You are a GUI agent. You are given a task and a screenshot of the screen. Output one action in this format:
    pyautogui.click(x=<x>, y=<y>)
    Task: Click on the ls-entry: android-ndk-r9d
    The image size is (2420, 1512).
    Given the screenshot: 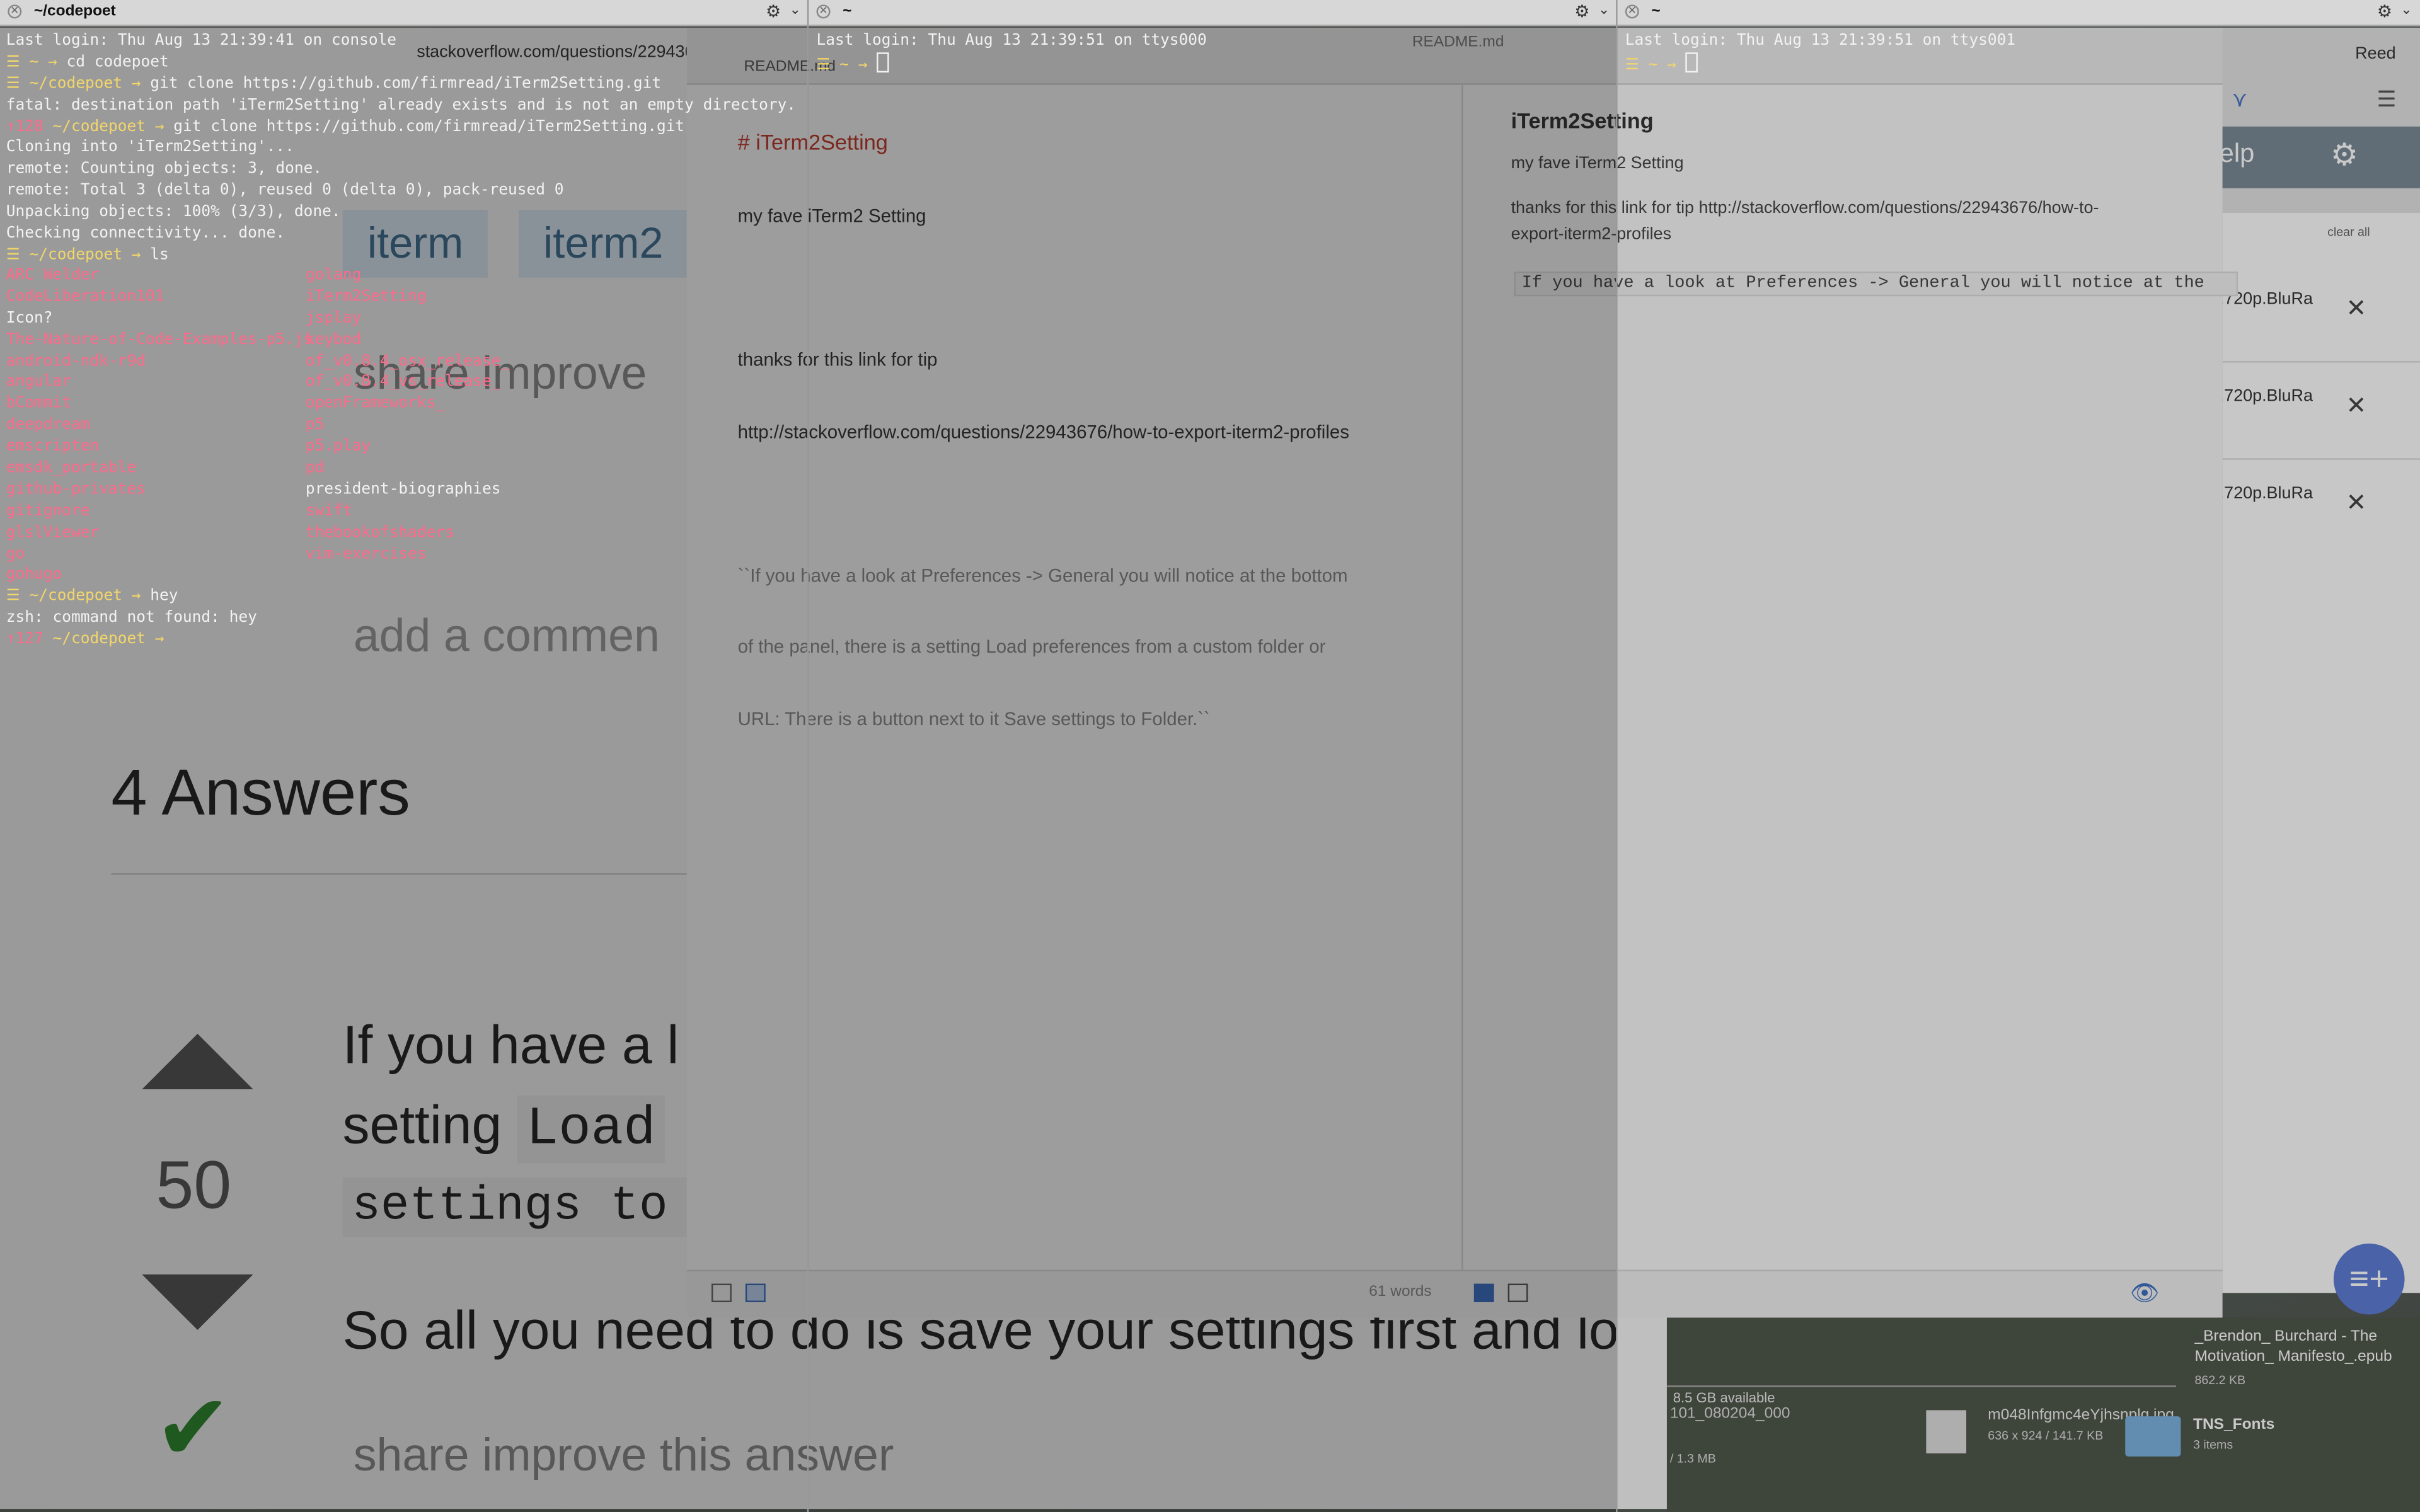 What is the action you would take?
    pyautogui.click(x=76, y=361)
    